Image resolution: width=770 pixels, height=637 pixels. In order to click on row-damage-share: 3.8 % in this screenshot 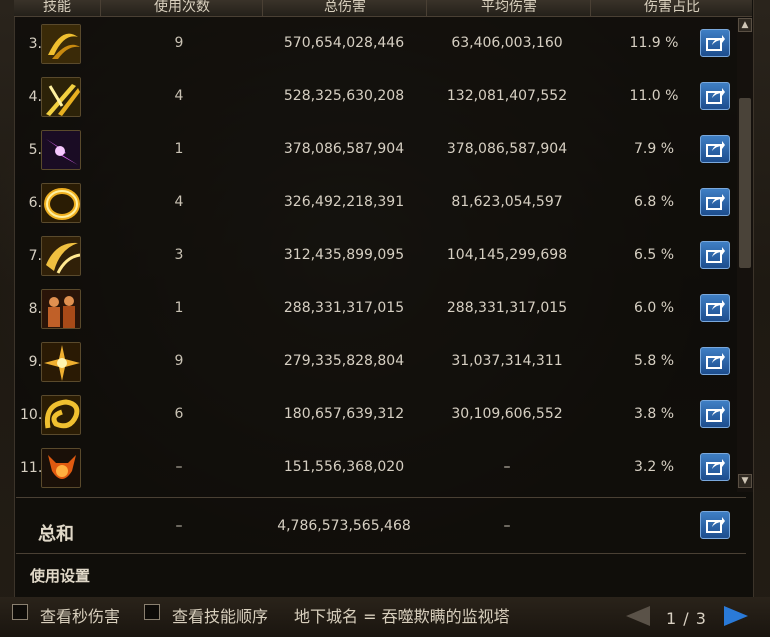, I will do `click(654, 414)`.